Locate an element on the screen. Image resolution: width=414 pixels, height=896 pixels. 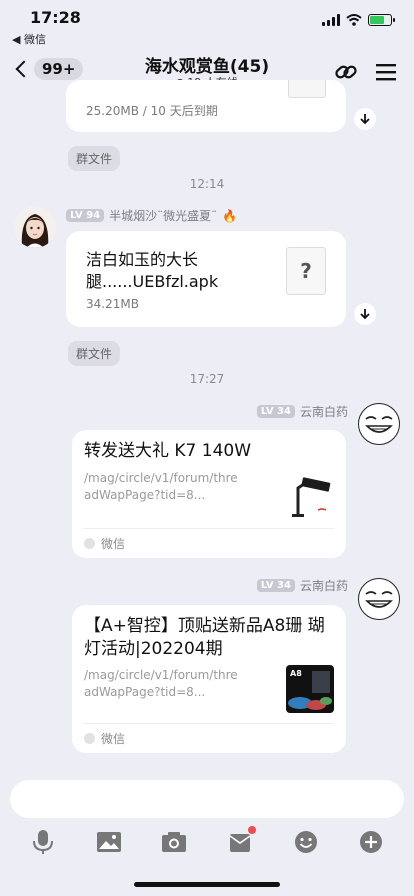
image-button is located at coordinates (109, 842).